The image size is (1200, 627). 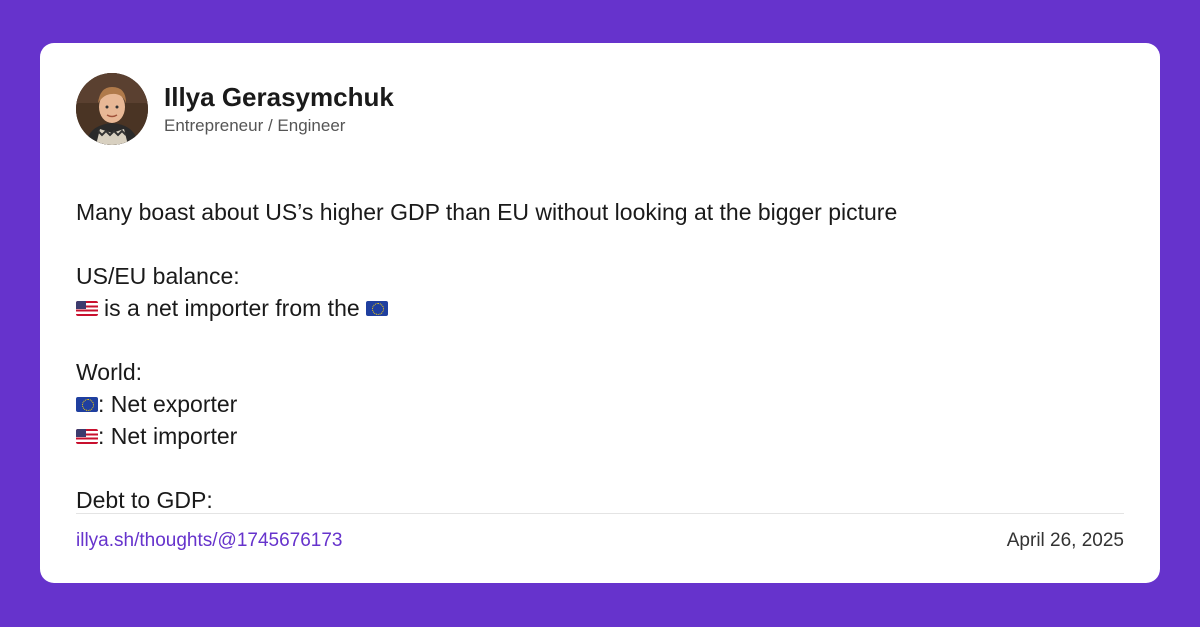 I want to click on post-line: World:, so click(x=109, y=372).